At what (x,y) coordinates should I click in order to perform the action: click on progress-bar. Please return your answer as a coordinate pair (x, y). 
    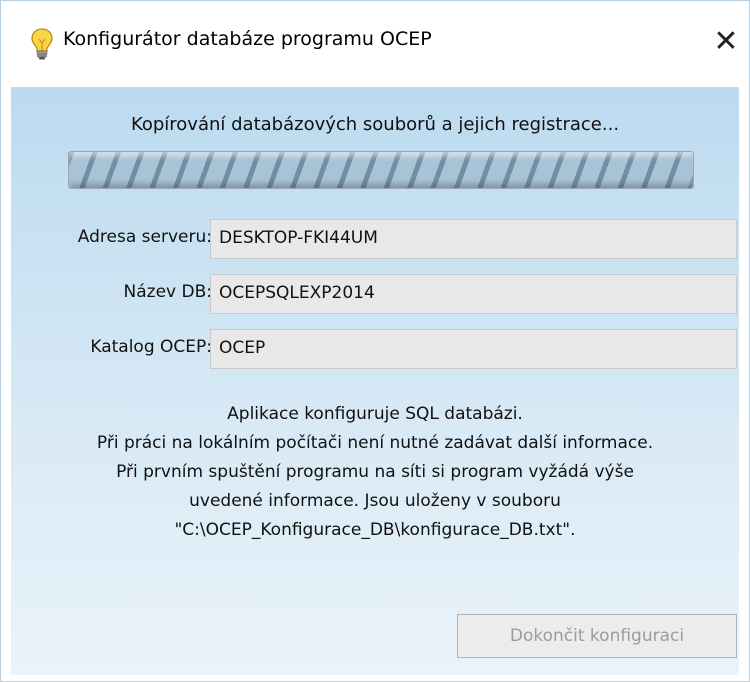
    Looking at the image, I should click on (381, 170).